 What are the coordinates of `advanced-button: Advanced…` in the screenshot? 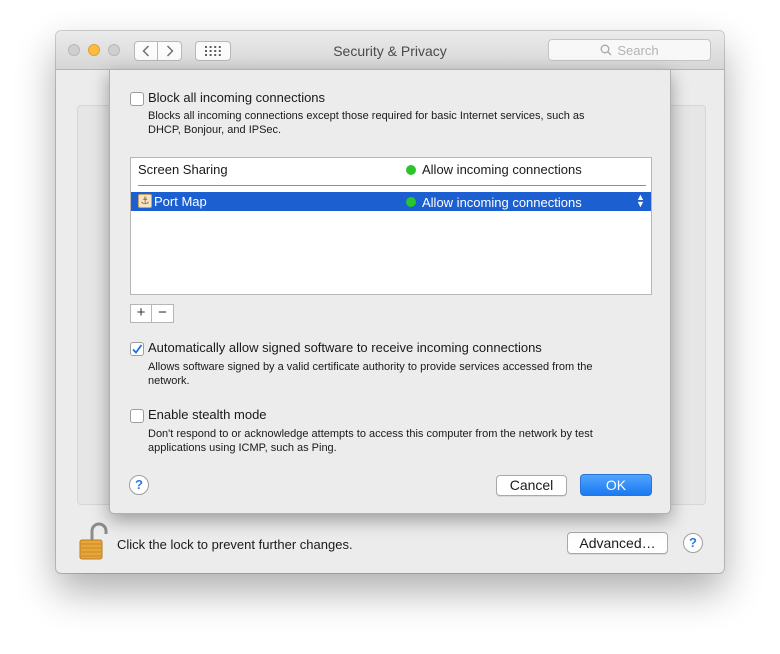 It's located at (617, 543).